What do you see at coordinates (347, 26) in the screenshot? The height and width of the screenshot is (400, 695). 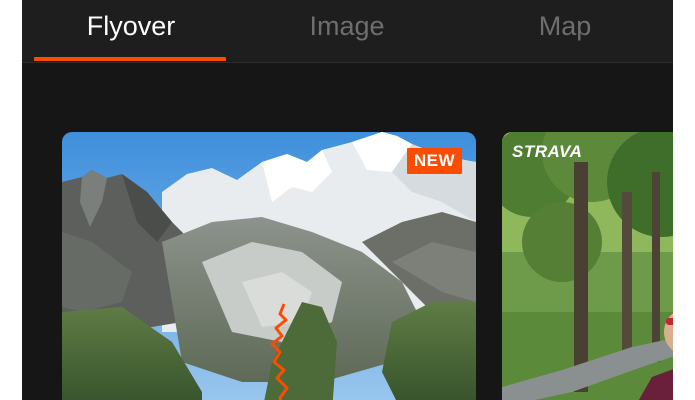 I see `tab-image: Image` at bounding box center [347, 26].